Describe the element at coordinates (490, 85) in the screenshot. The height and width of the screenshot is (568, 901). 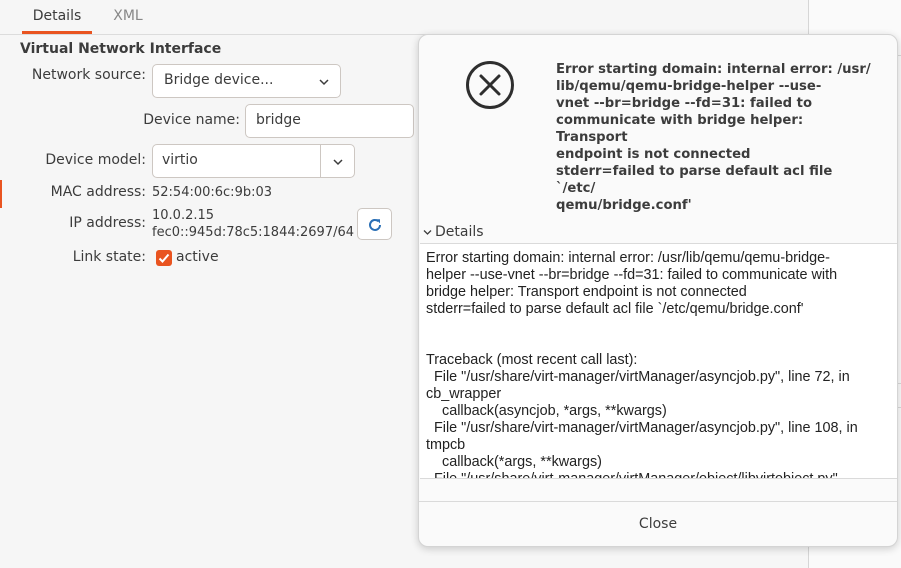
I see `error-circle-x-icon` at that location.